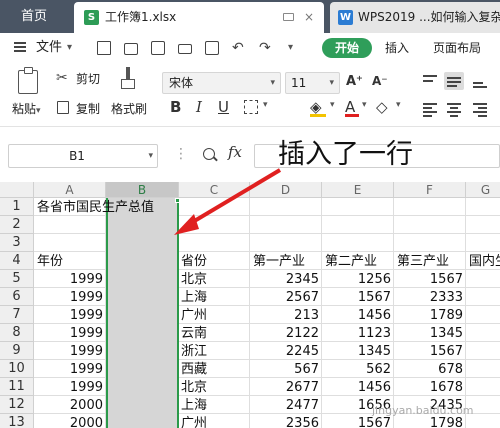 Image resolution: width=500 pixels, height=428 pixels. Describe the element at coordinates (284, 298) in the screenshot. I see `cell-primary: 2567` at that location.